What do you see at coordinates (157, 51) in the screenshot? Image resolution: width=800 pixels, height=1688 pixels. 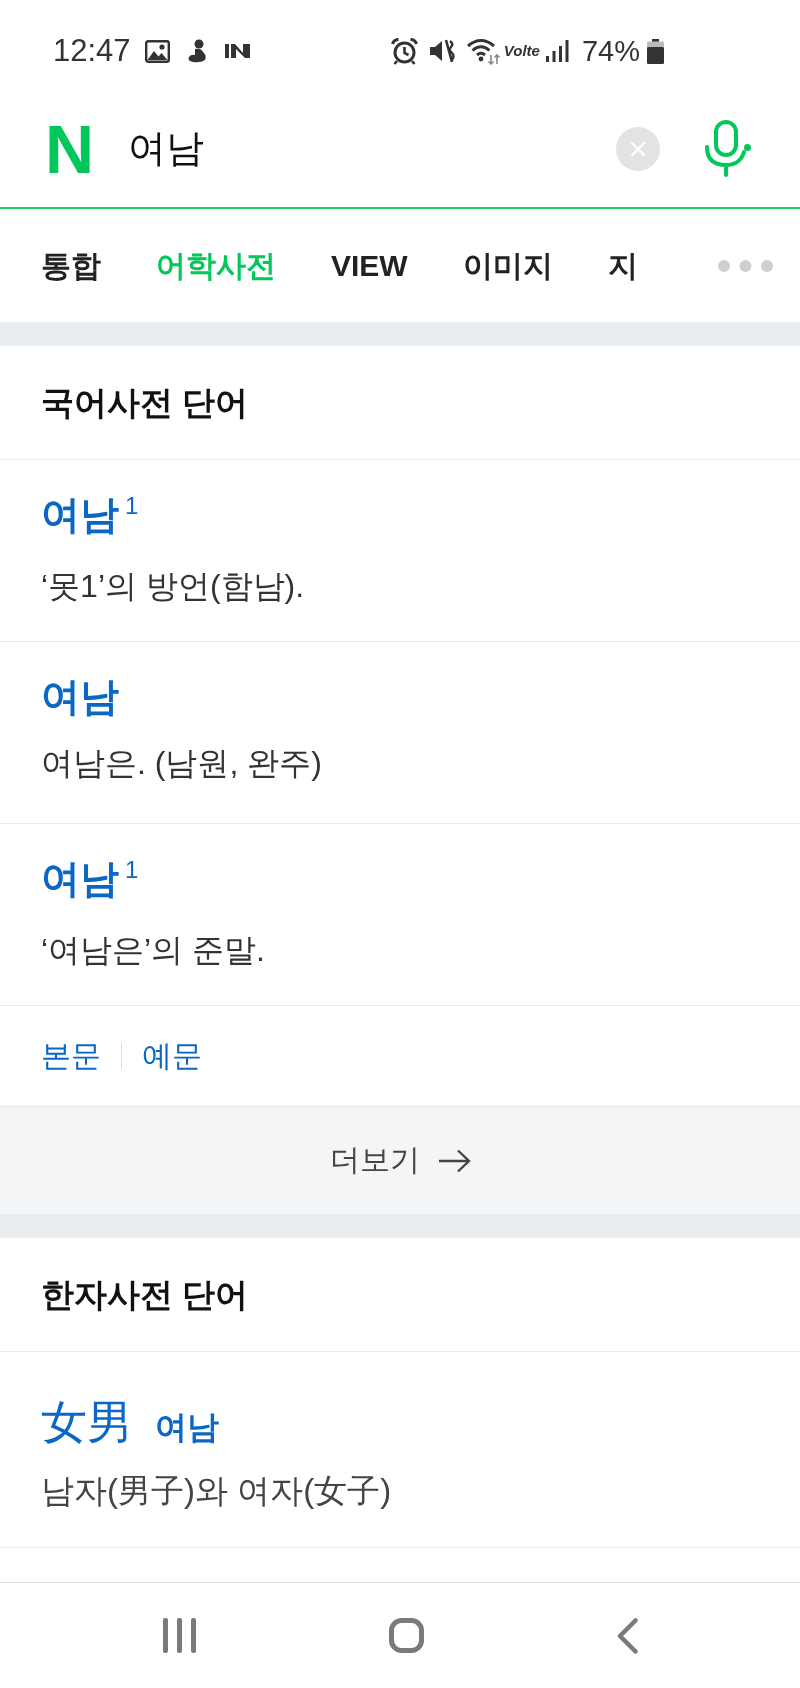 I see `image-icon` at bounding box center [157, 51].